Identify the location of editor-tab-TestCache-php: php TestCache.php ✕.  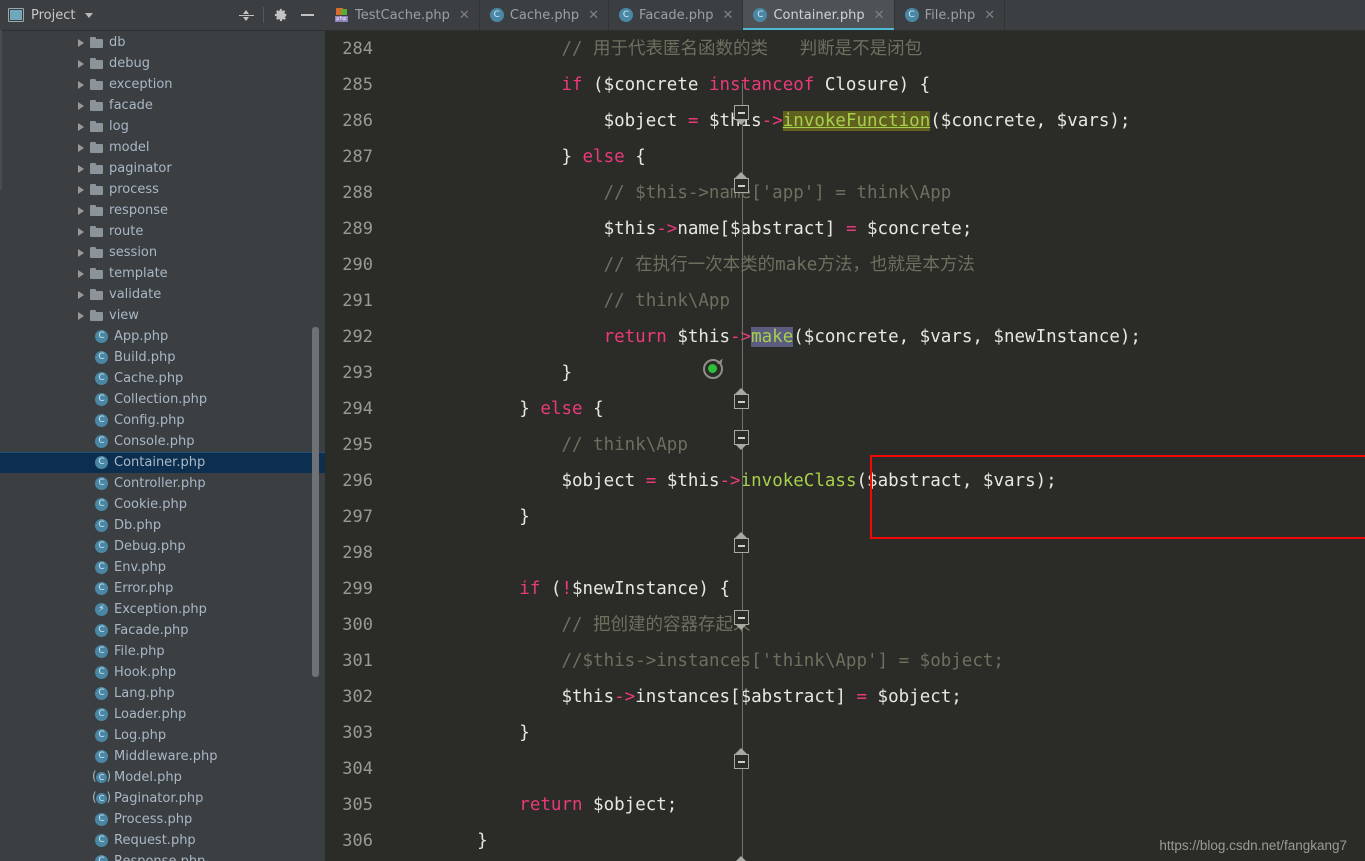
(402, 15).